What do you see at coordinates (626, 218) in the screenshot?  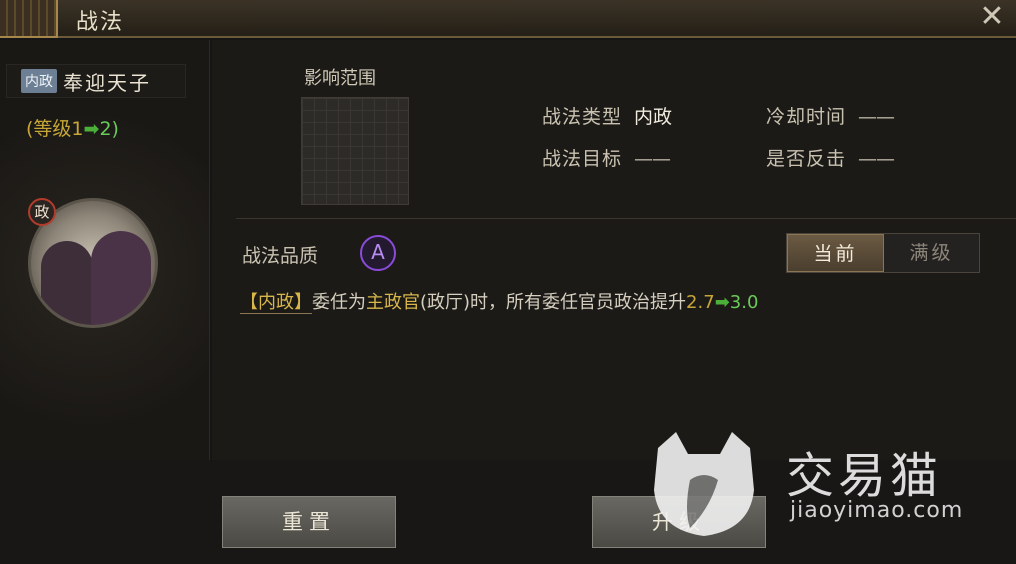 I see `divider` at bounding box center [626, 218].